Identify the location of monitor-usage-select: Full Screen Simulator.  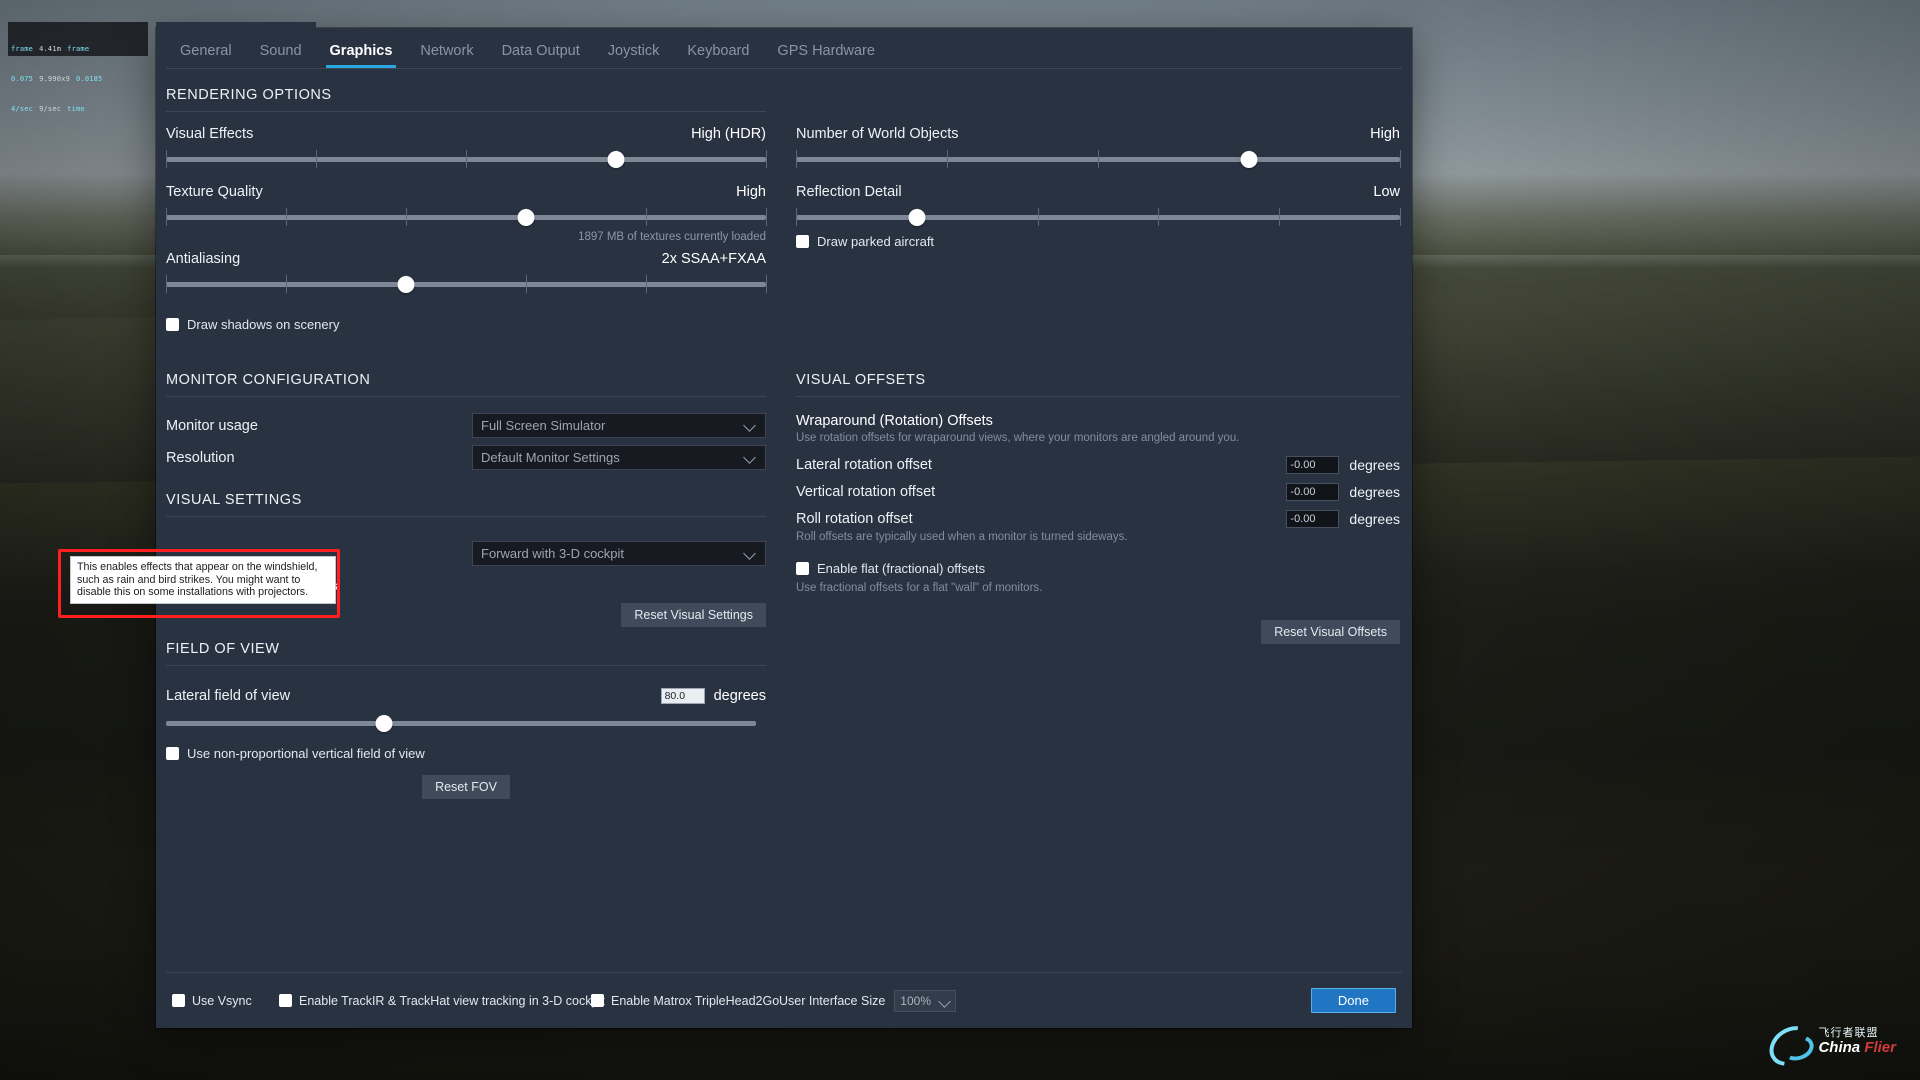
(619, 425).